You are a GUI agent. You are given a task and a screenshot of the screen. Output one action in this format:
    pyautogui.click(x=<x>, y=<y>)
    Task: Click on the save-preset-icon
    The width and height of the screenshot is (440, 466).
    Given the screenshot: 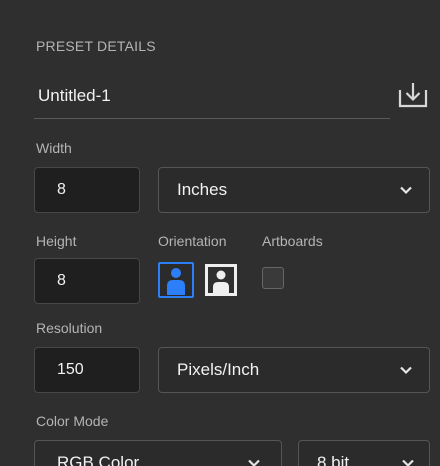 What is the action you would take?
    pyautogui.click(x=413, y=95)
    